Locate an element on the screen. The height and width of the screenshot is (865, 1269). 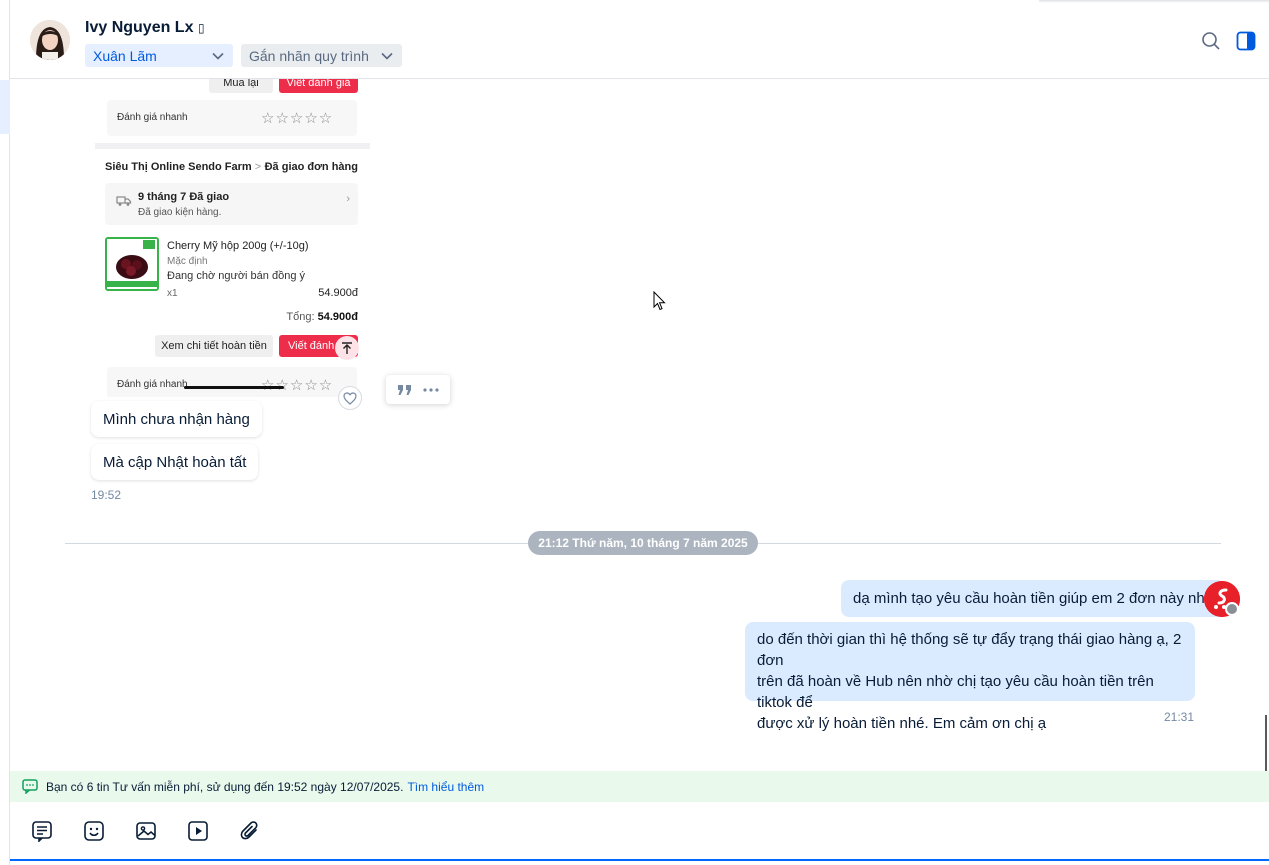
incoming-message: Mình chưa nhận hàng is located at coordinates (176, 419).